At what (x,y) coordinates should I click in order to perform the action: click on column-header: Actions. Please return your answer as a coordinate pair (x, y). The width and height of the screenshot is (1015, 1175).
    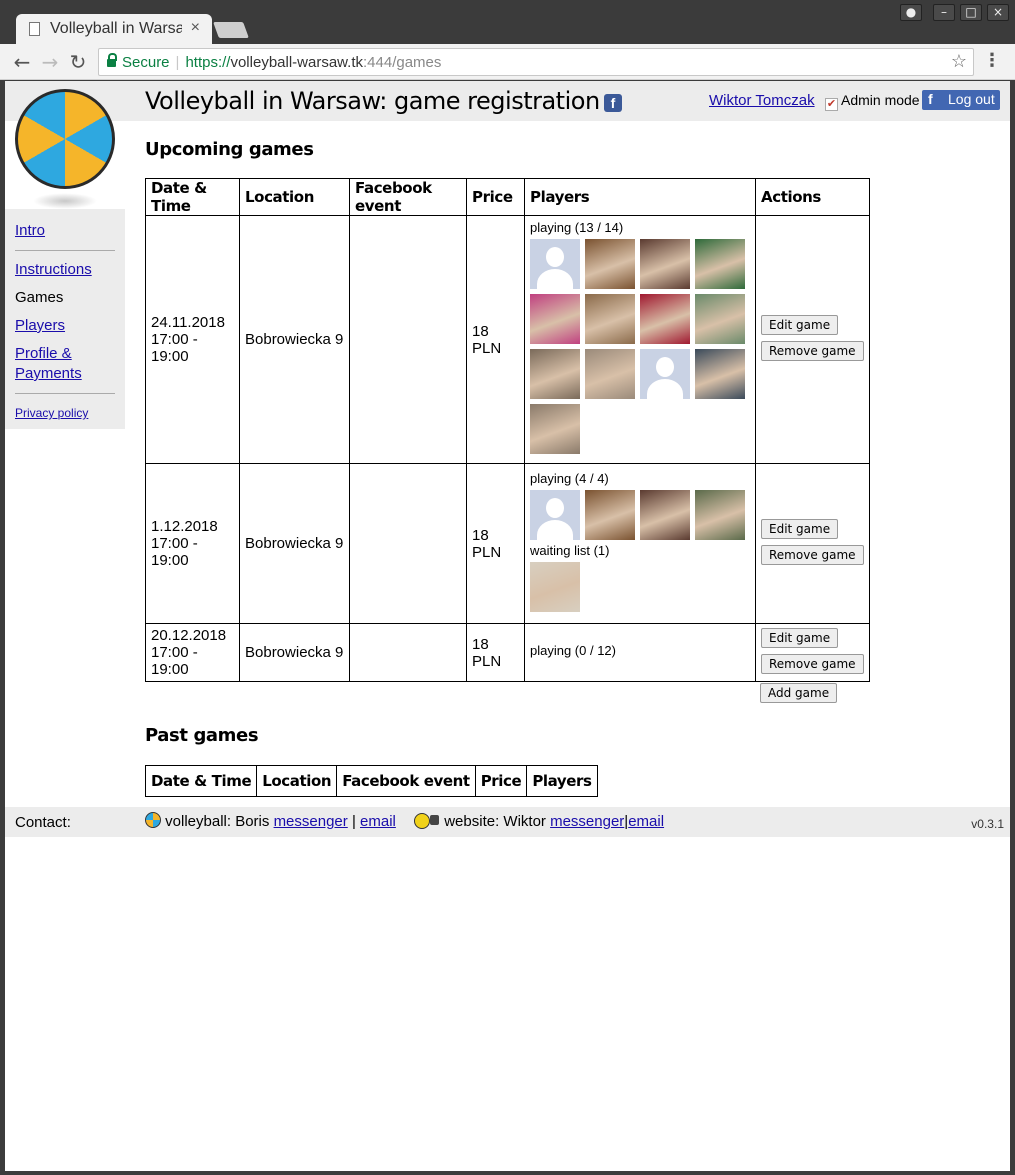
    Looking at the image, I should click on (812, 197).